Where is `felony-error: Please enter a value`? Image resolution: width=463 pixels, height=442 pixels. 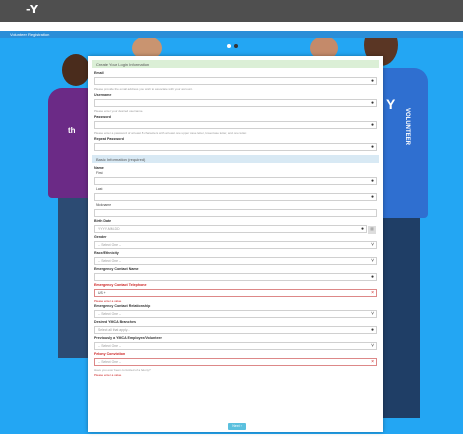 felony-error: Please enter a value is located at coordinates (108, 375).